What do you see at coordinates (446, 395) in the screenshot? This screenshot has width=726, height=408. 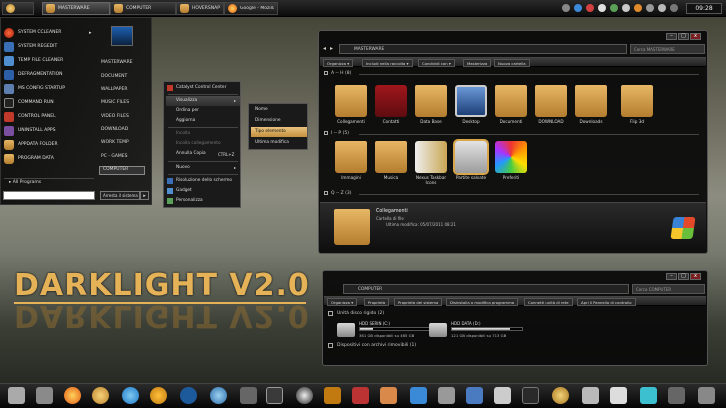 I see `folder-icon` at bounding box center [446, 395].